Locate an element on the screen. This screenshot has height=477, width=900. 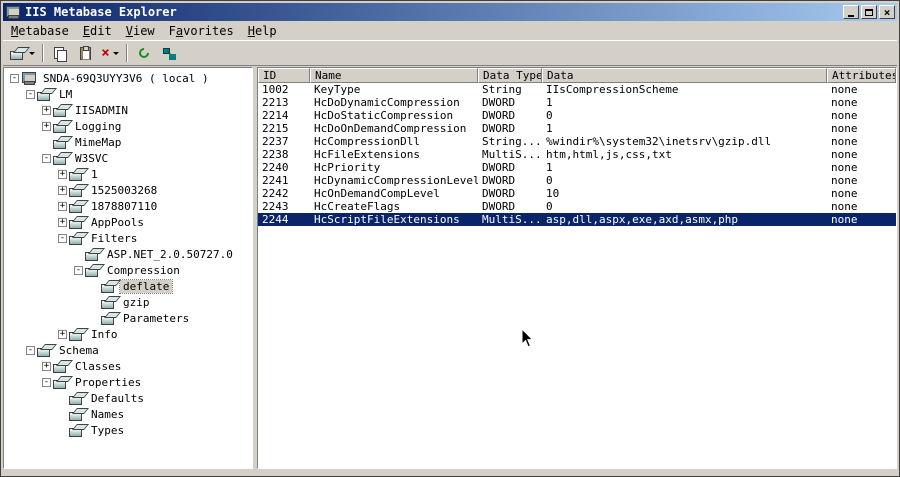
tree-item-filters: - Filters is located at coordinates (128, 238).